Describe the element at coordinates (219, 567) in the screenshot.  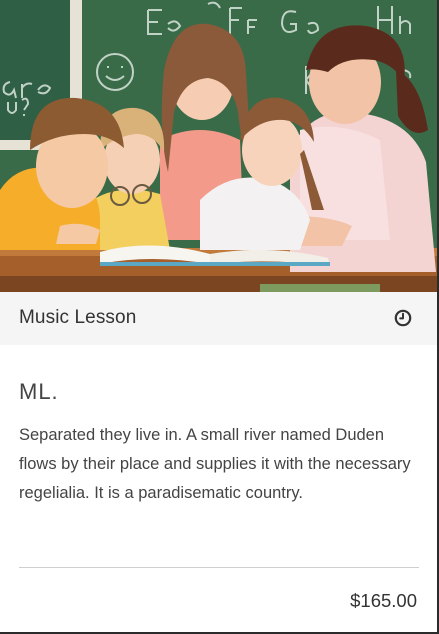
I see `divider` at that location.